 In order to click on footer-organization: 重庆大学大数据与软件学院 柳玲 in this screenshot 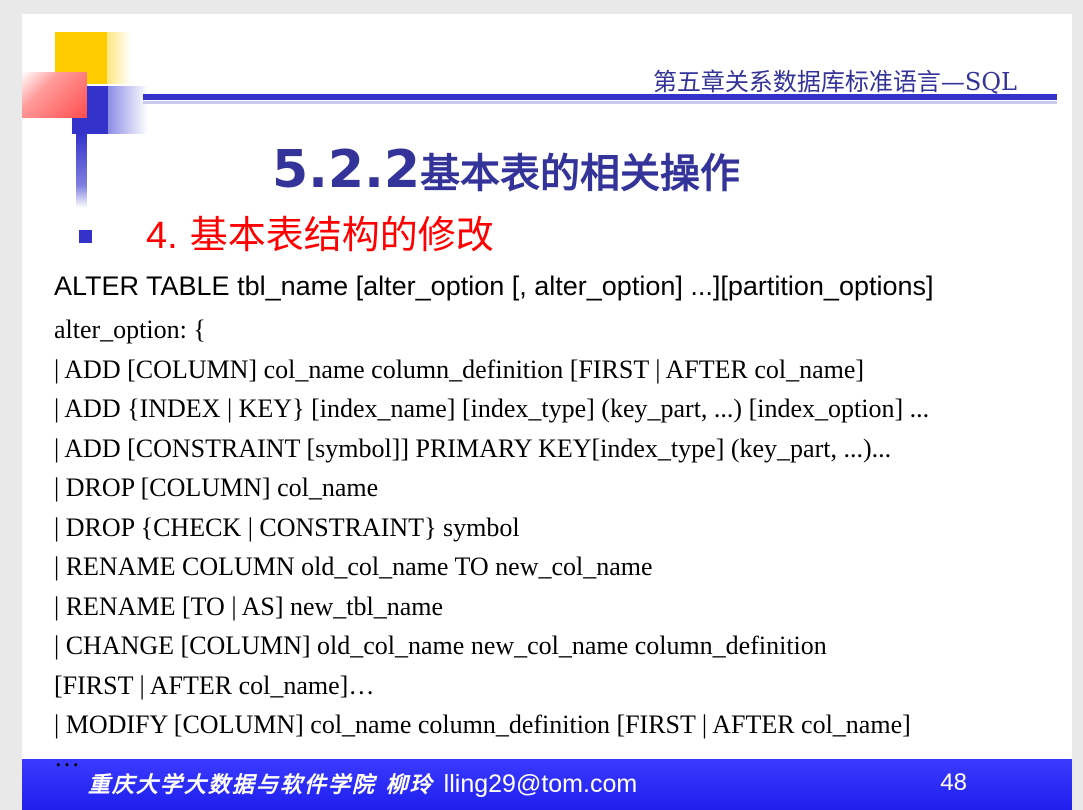, I will do `click(261, 785)`.